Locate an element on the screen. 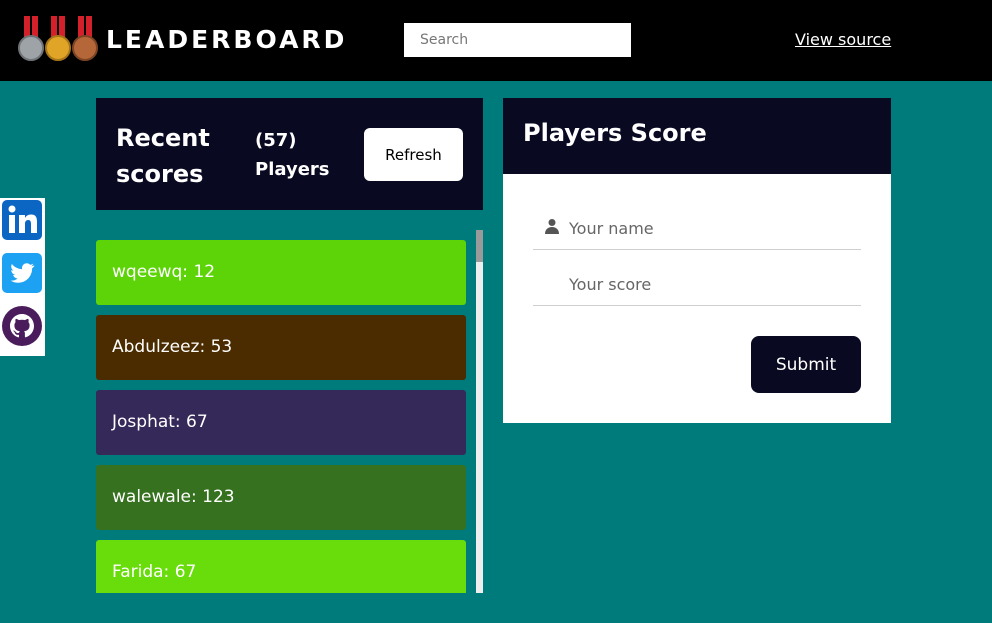  score-item: walewale: 123 is located at coordinates (281, 497).